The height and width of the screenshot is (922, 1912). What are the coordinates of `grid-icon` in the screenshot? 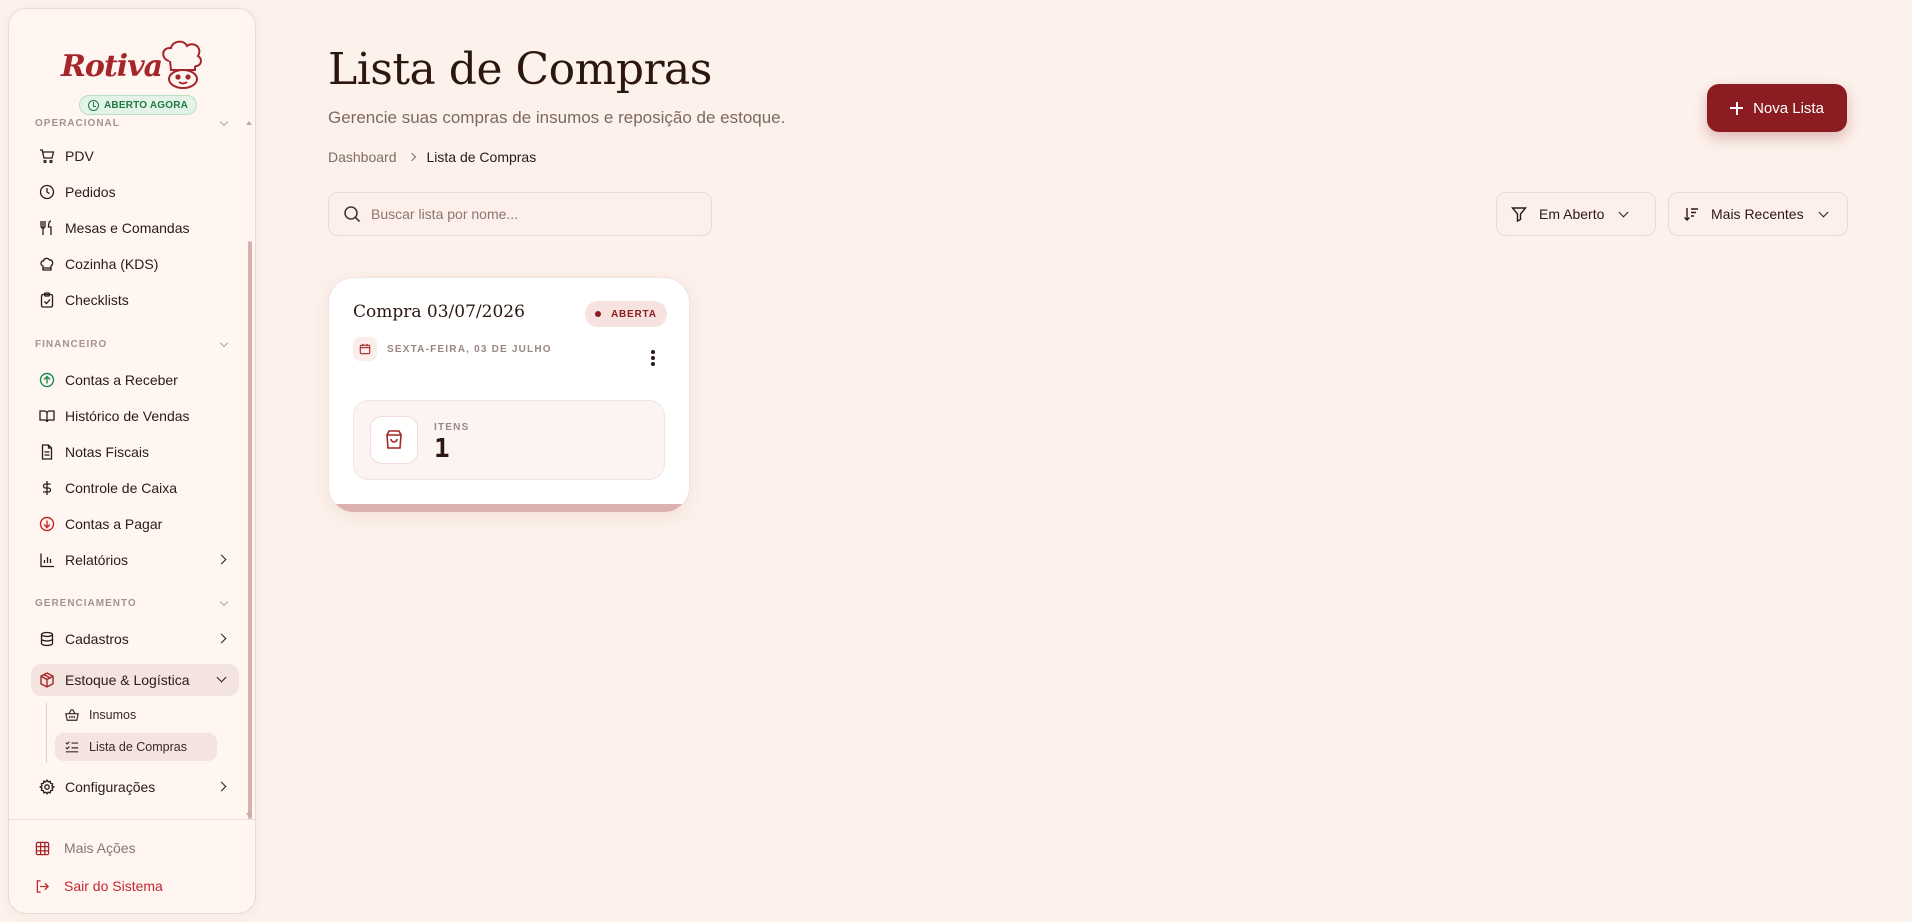 It's located at (42, 848).